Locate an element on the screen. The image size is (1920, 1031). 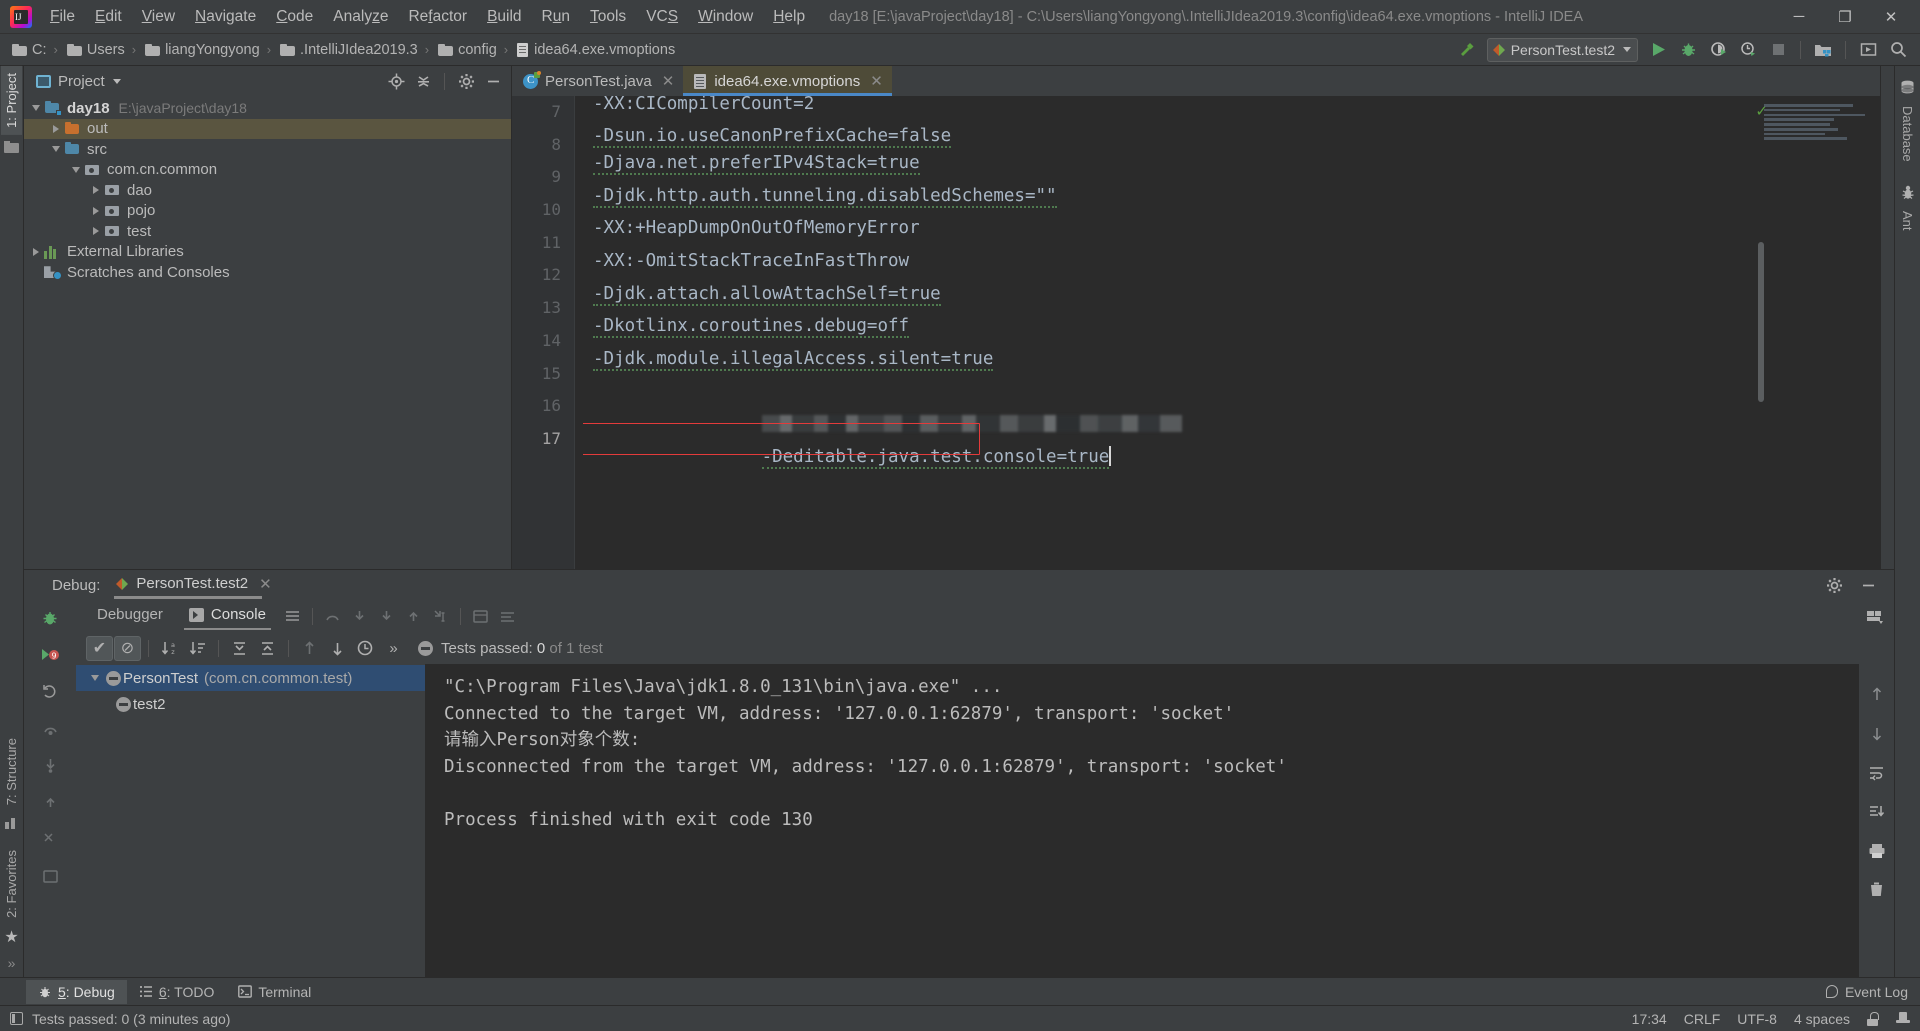
run-icon is located at coordinates (1658, 50).